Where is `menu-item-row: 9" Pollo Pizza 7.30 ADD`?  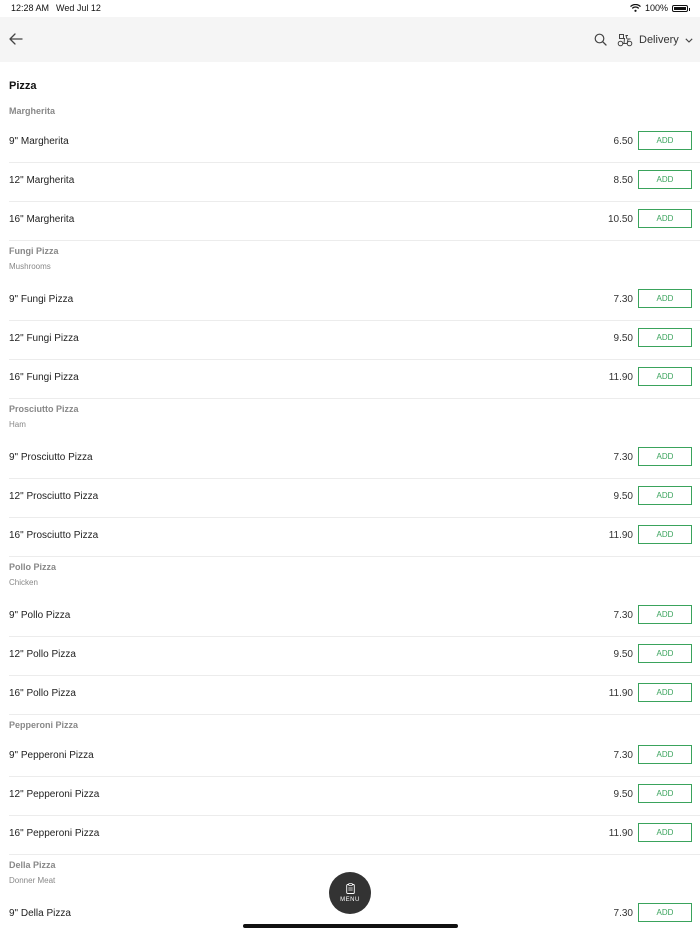
menu-item-row: 9" Pollo Pizza 7.30 ADD is located at coordinates (350, 616).